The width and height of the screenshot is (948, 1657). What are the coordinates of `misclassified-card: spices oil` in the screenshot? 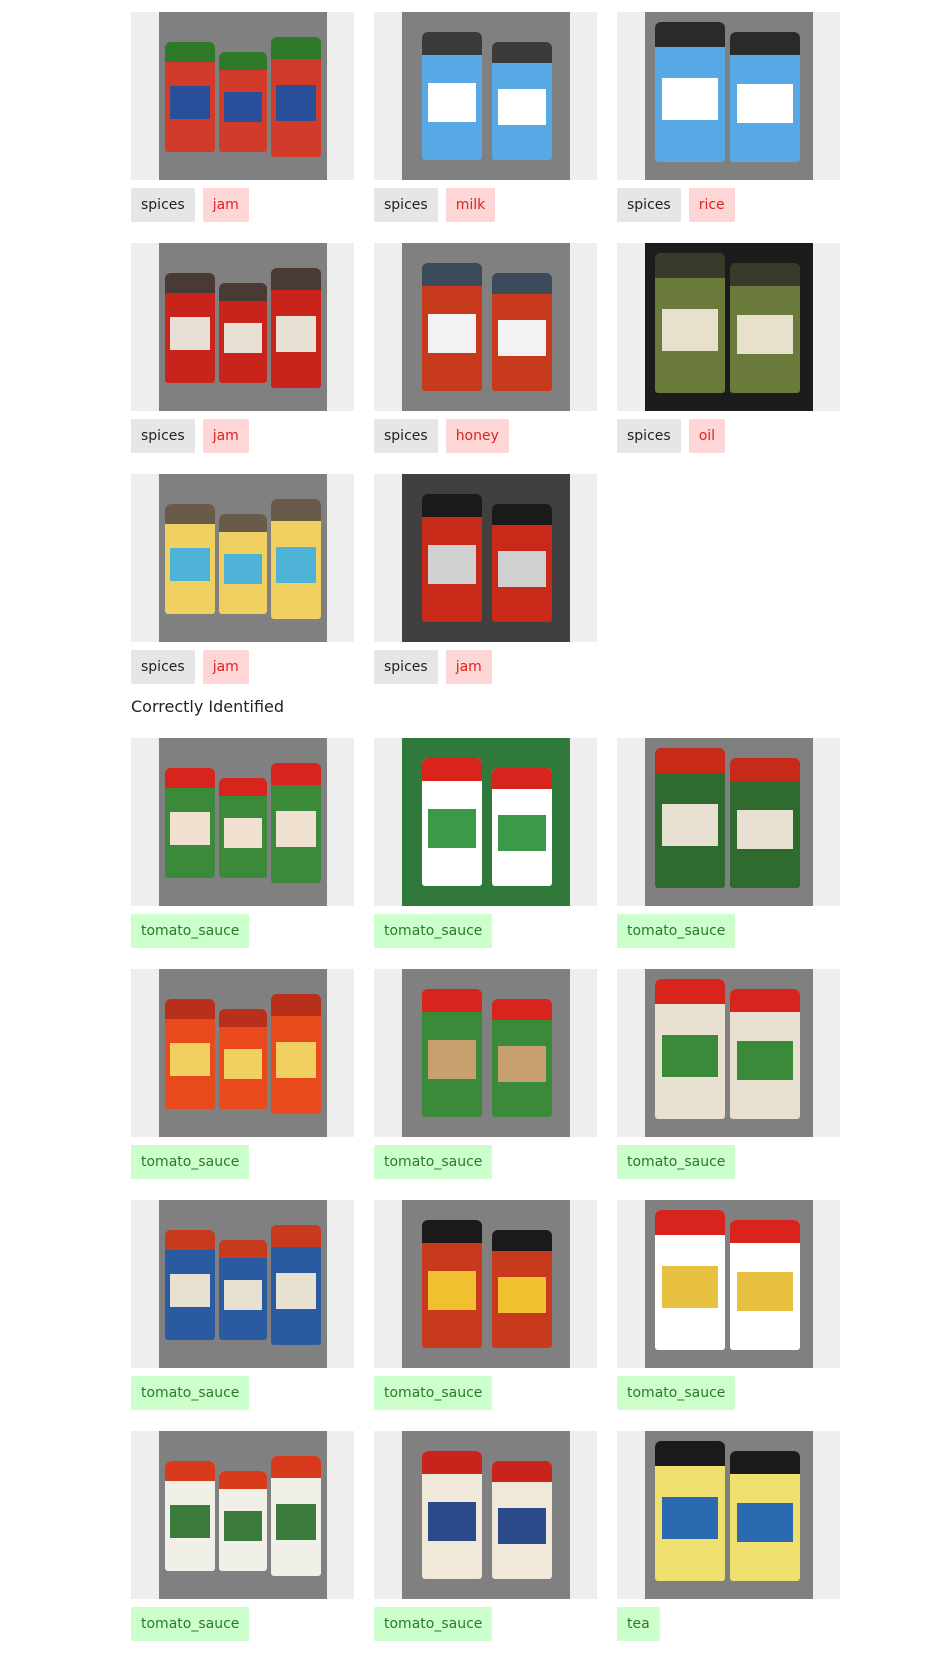 It's located at (728, 348).